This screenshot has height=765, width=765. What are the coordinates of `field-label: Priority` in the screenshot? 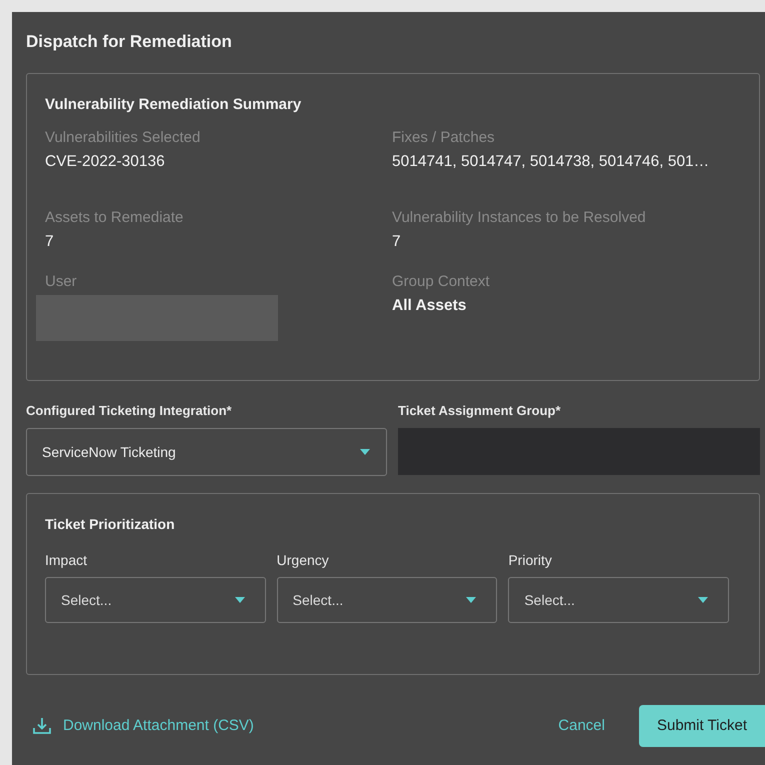 It's located at (530, 560).